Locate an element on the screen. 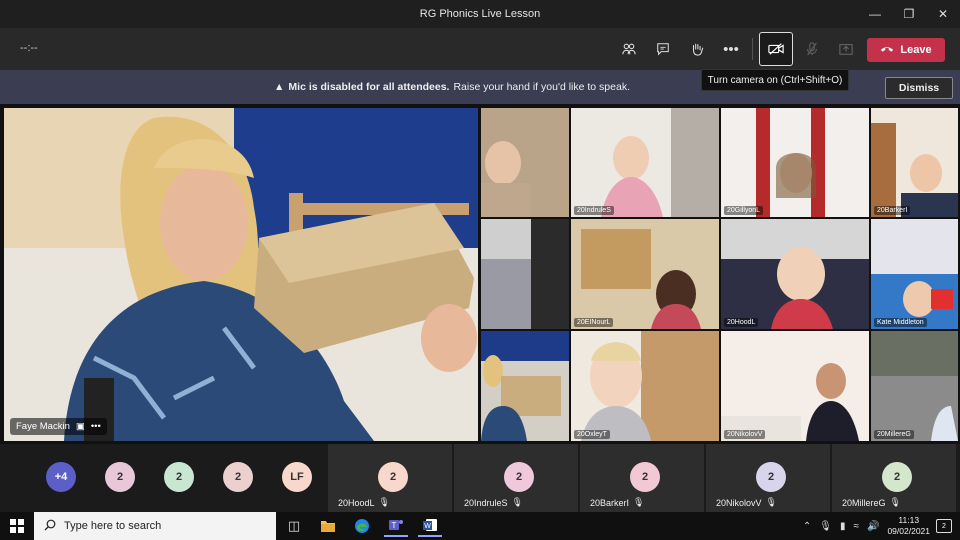  participant-card: 2 20MillereG 🎙 is located at coordinates (894, 478).